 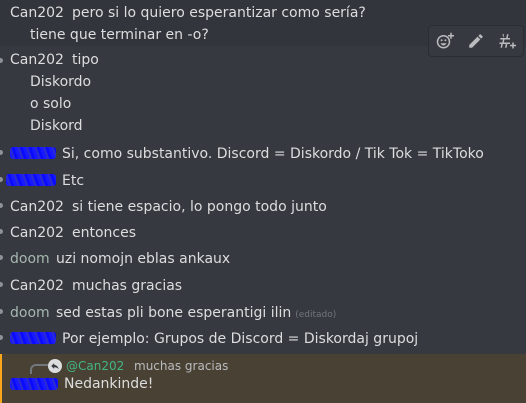 I want to click on message-text: tiene que terminar en -o?, so click(x=119, y=35).